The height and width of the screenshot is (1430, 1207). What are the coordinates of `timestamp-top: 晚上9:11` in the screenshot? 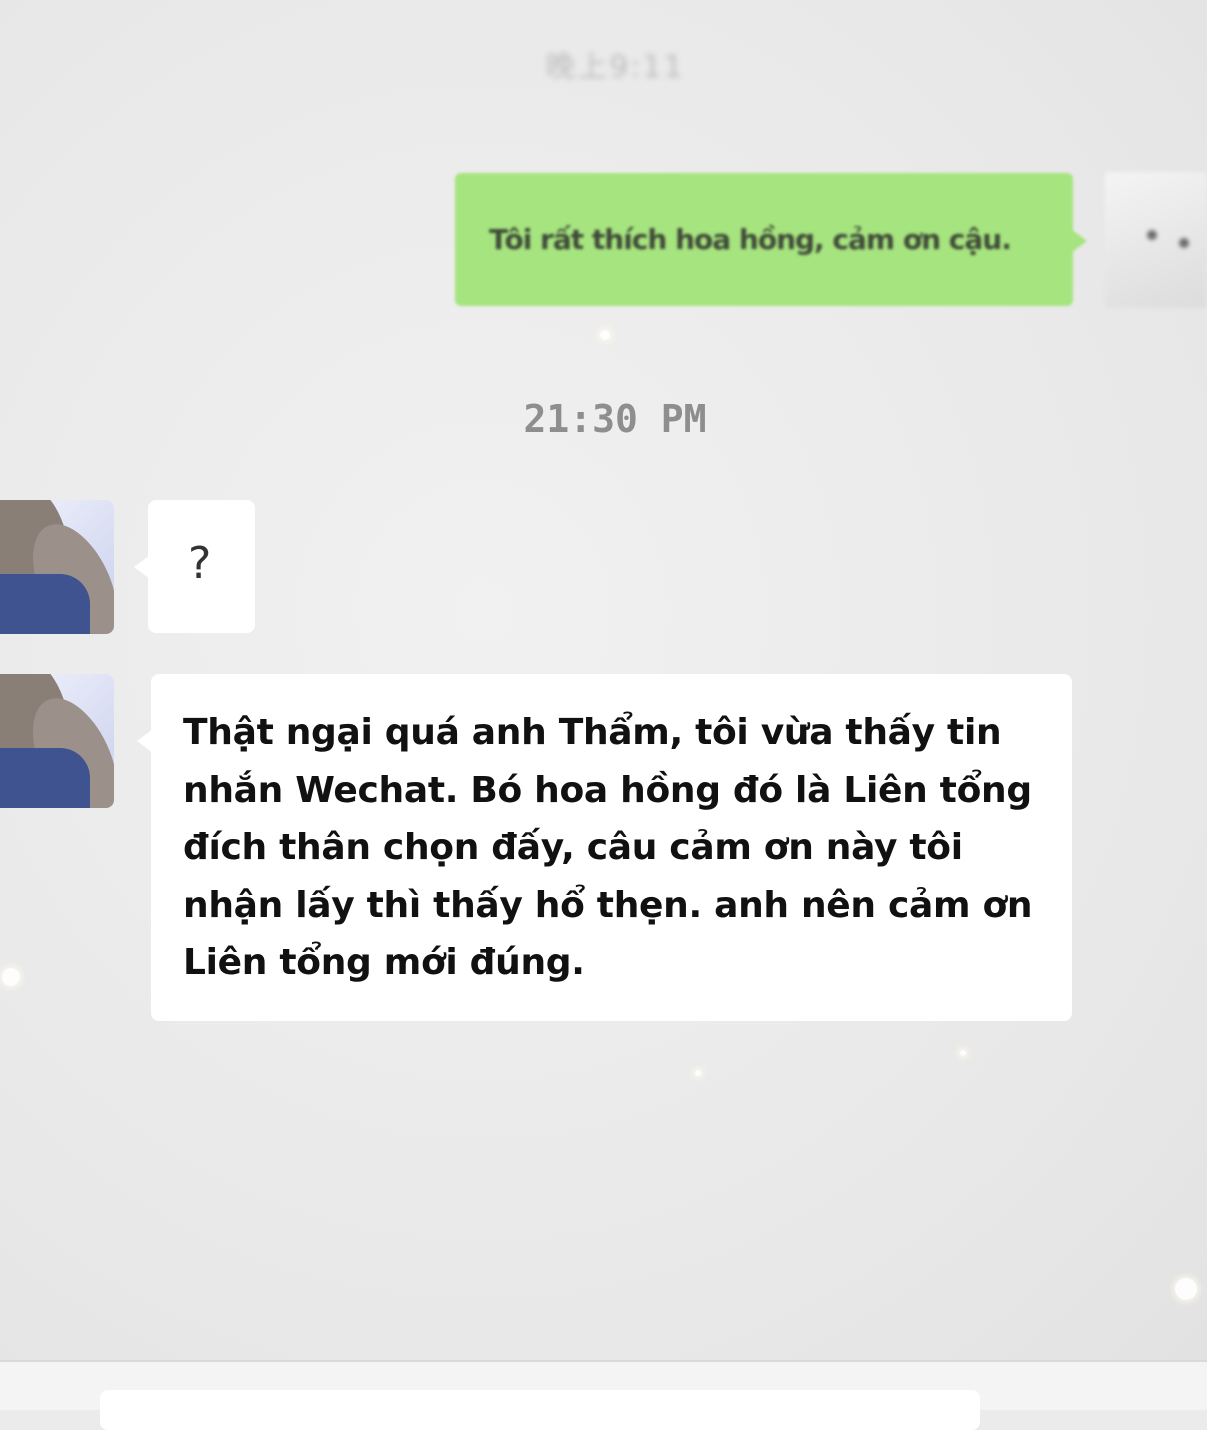 It's located at (615, 67).